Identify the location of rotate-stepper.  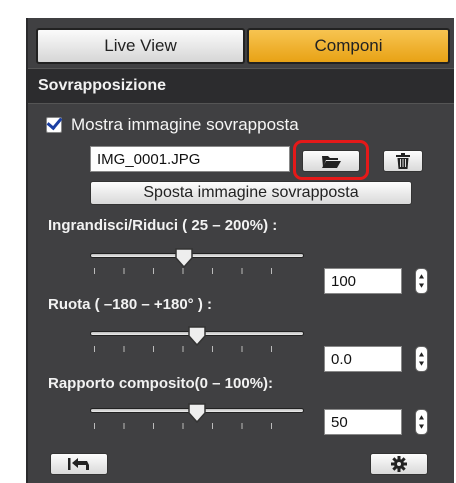
(421, 359).